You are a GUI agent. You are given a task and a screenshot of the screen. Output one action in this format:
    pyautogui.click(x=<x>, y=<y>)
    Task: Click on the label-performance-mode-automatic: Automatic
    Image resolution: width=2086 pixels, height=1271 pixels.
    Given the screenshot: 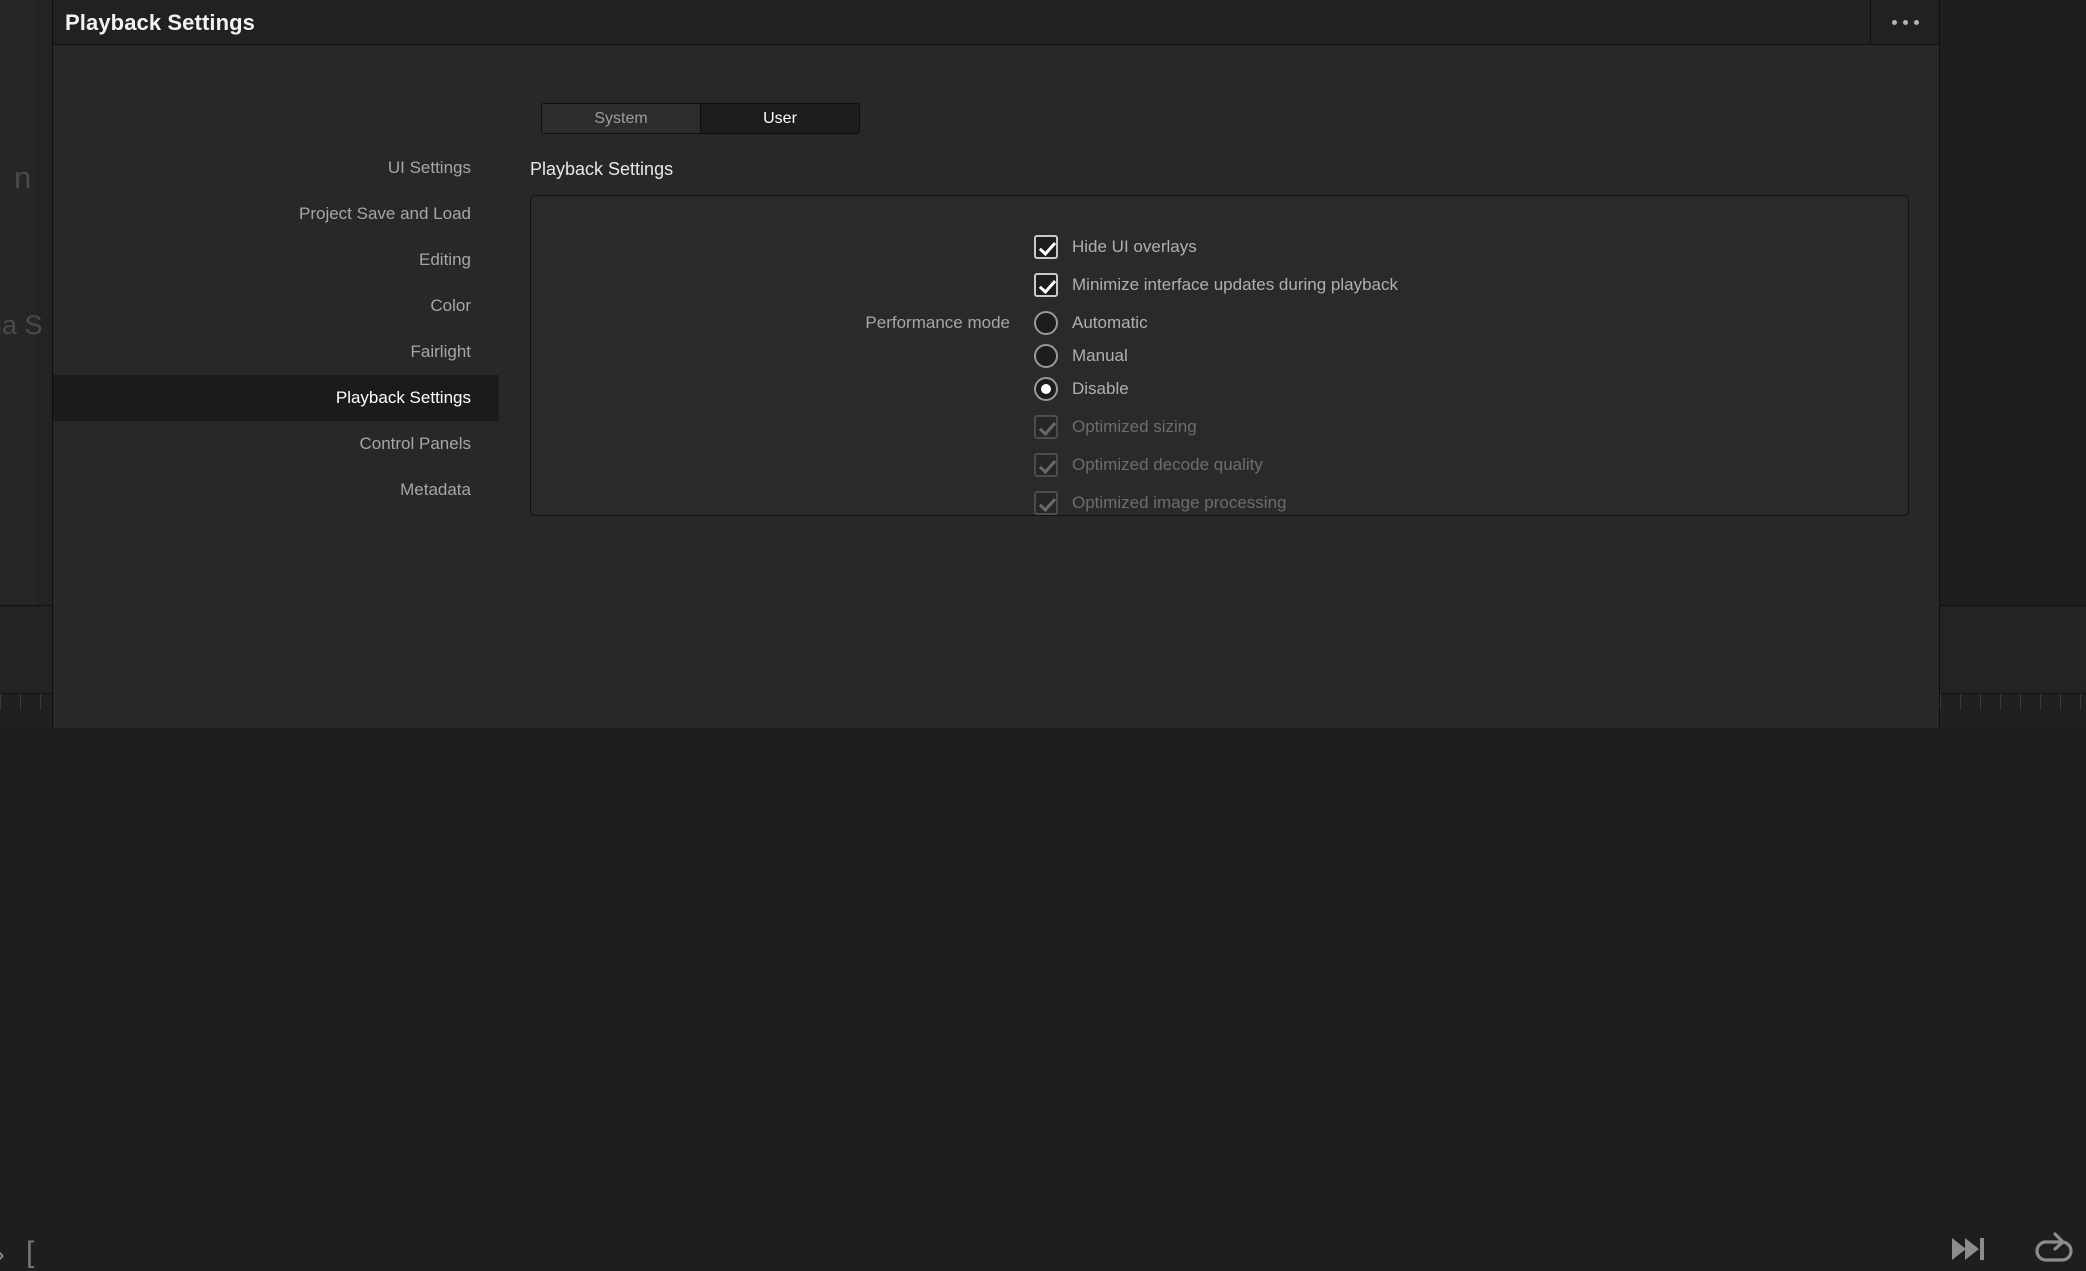 What is the action you would take?
    pyautogui.click(x=1110, y=323)
    